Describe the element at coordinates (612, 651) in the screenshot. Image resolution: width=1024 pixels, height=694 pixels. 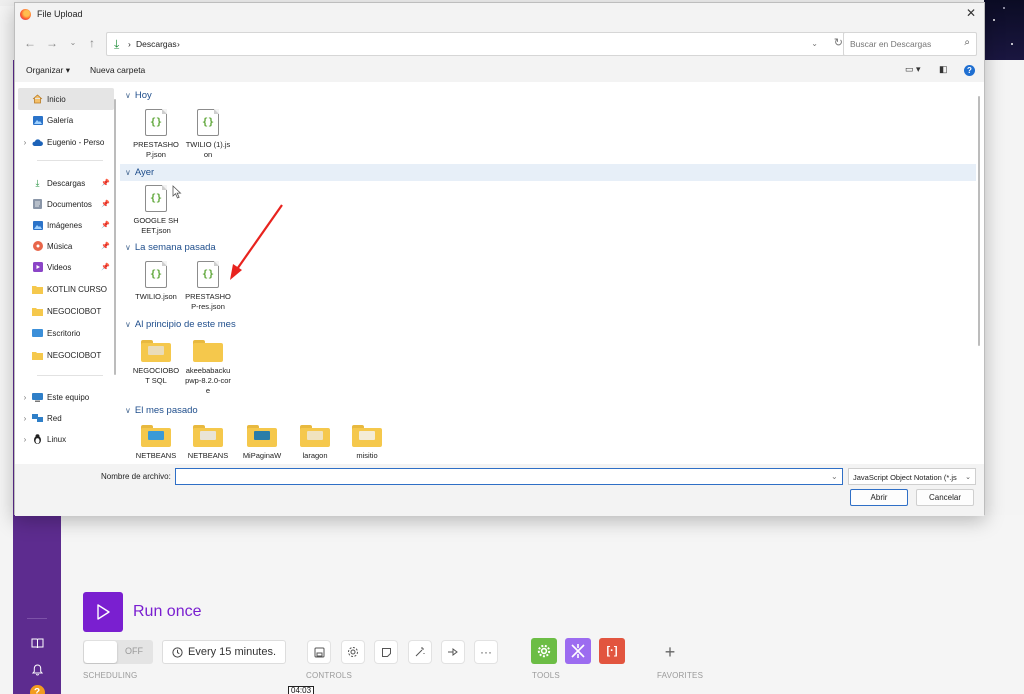
I see `text-parser-icon: [·]` at that location.